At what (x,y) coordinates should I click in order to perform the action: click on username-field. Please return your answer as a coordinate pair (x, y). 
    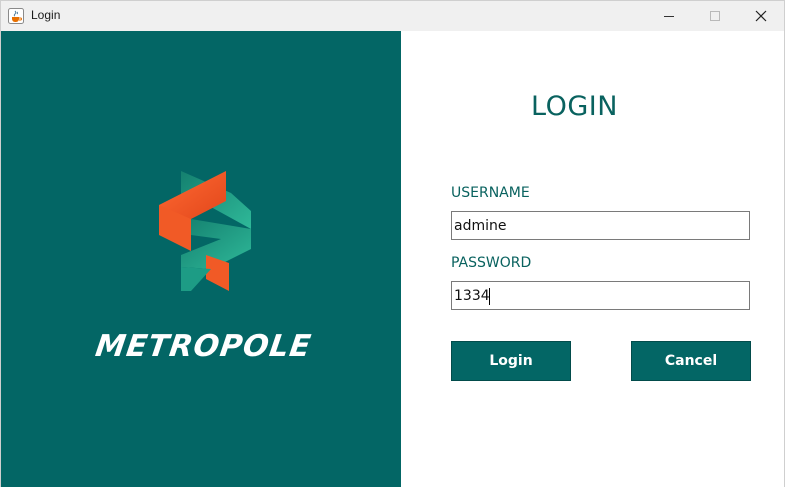
    Looking at the image, I should click on (600, 225).